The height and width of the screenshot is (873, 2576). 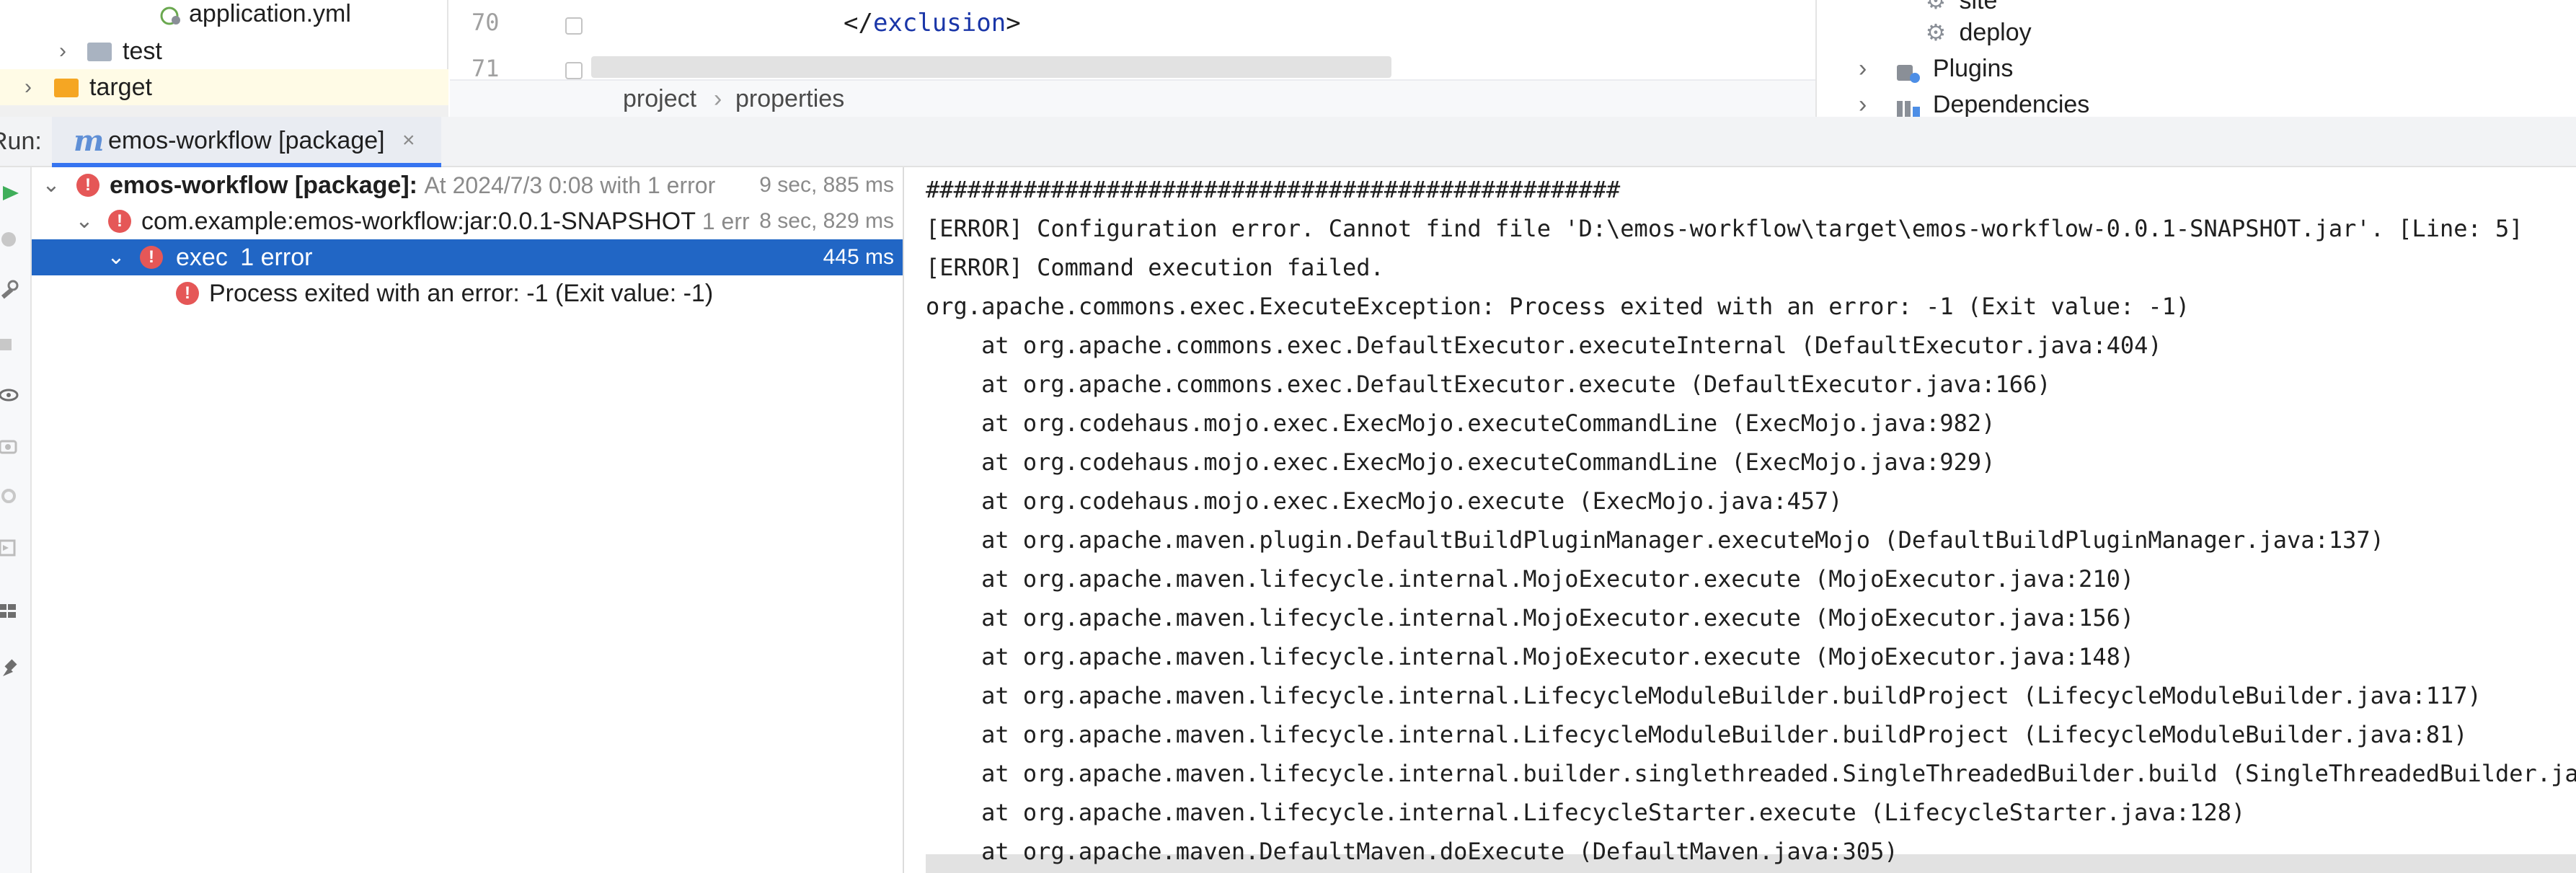 I want to click on tree-item-test: › test, so click(x=224, y=51).